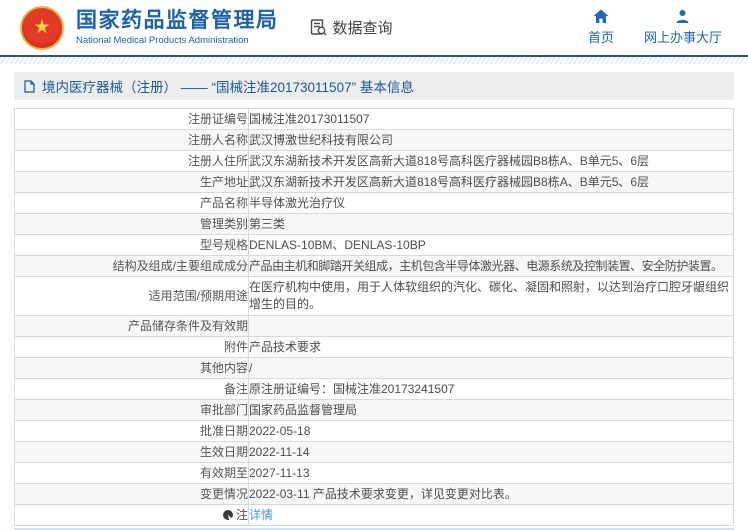 The width and height of the screenshot is (748, 530). I want to click on nav-home-label: 首页, so click(600, 37).